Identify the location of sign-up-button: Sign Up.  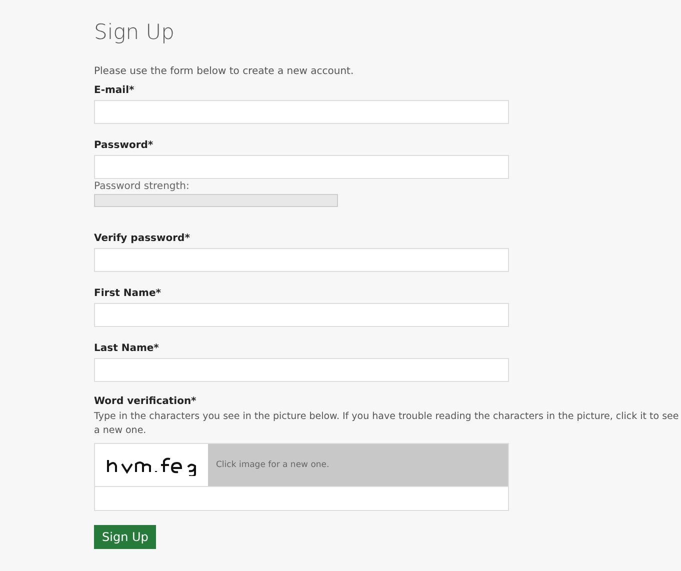
(125, 537).